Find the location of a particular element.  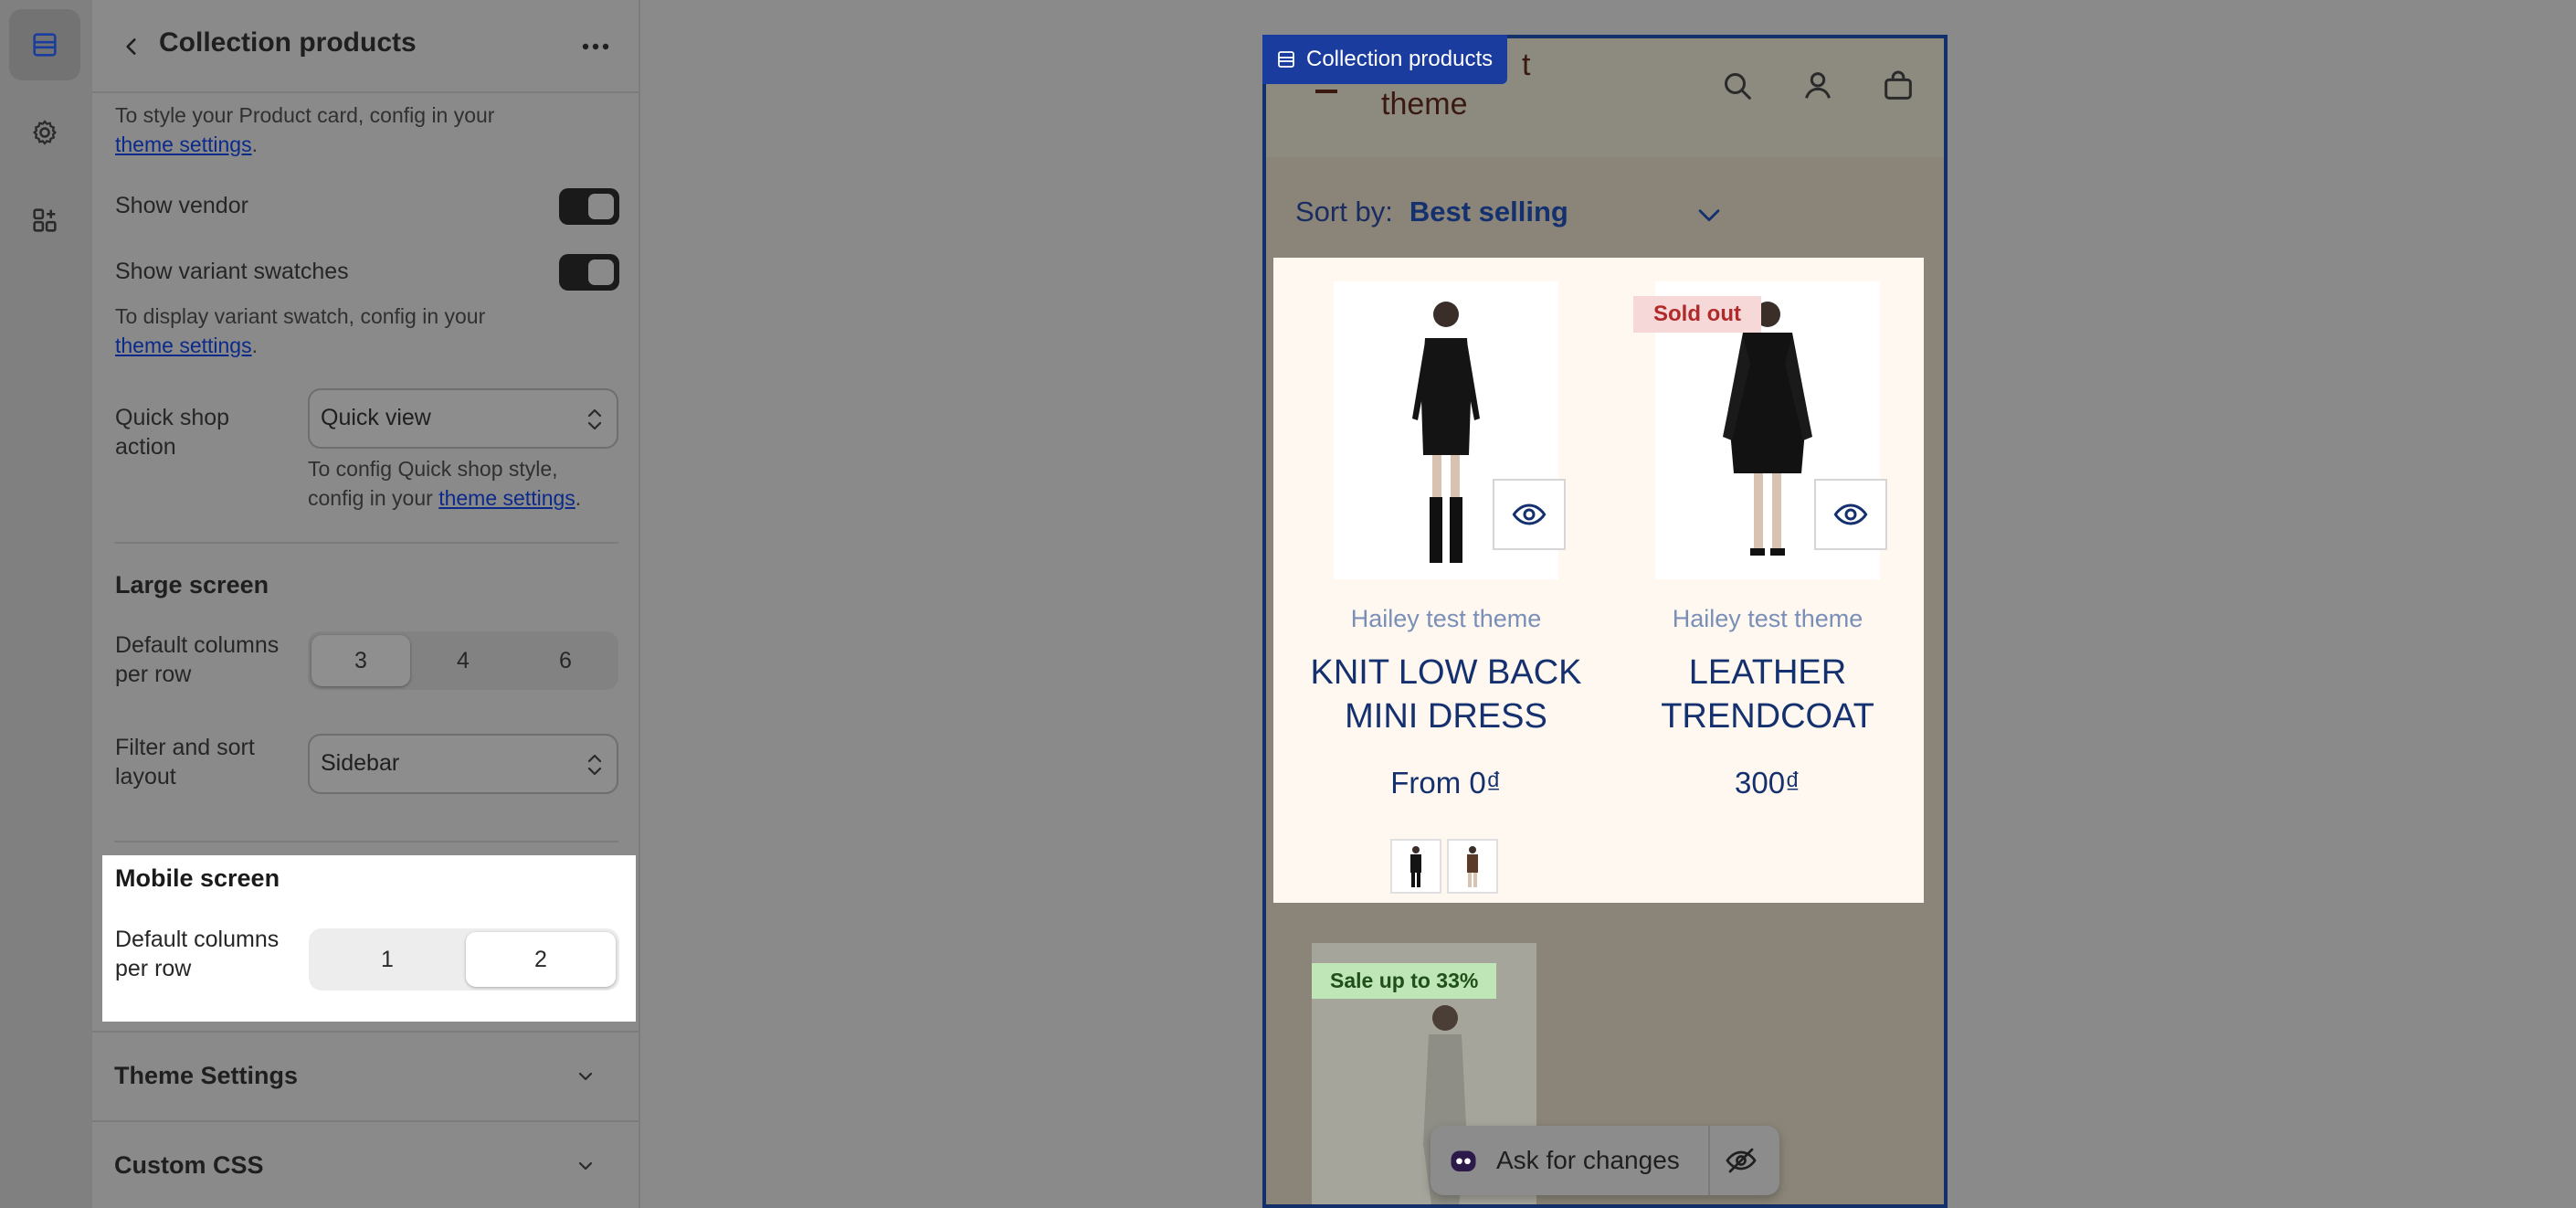

title-line: LEATHER is located at coordinates (1768, 672).